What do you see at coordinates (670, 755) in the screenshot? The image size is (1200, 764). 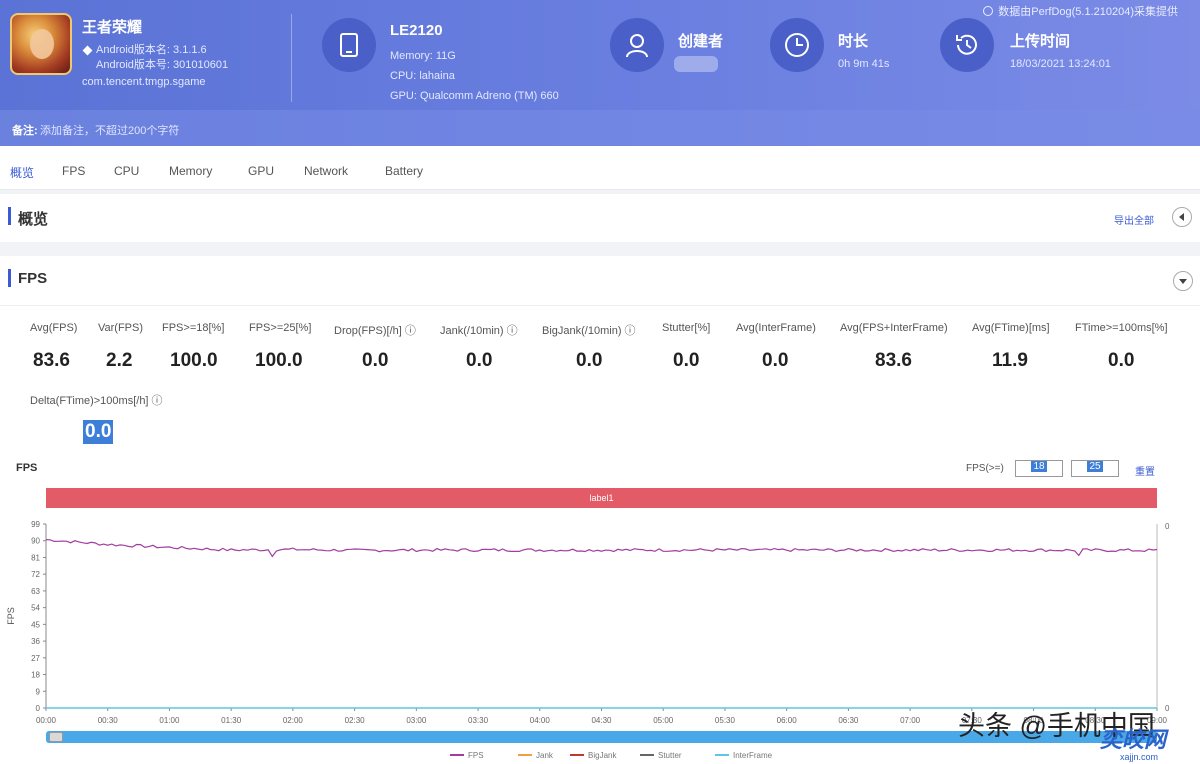 I see `legend-label: Stutter` at bounding box center [670, 755].